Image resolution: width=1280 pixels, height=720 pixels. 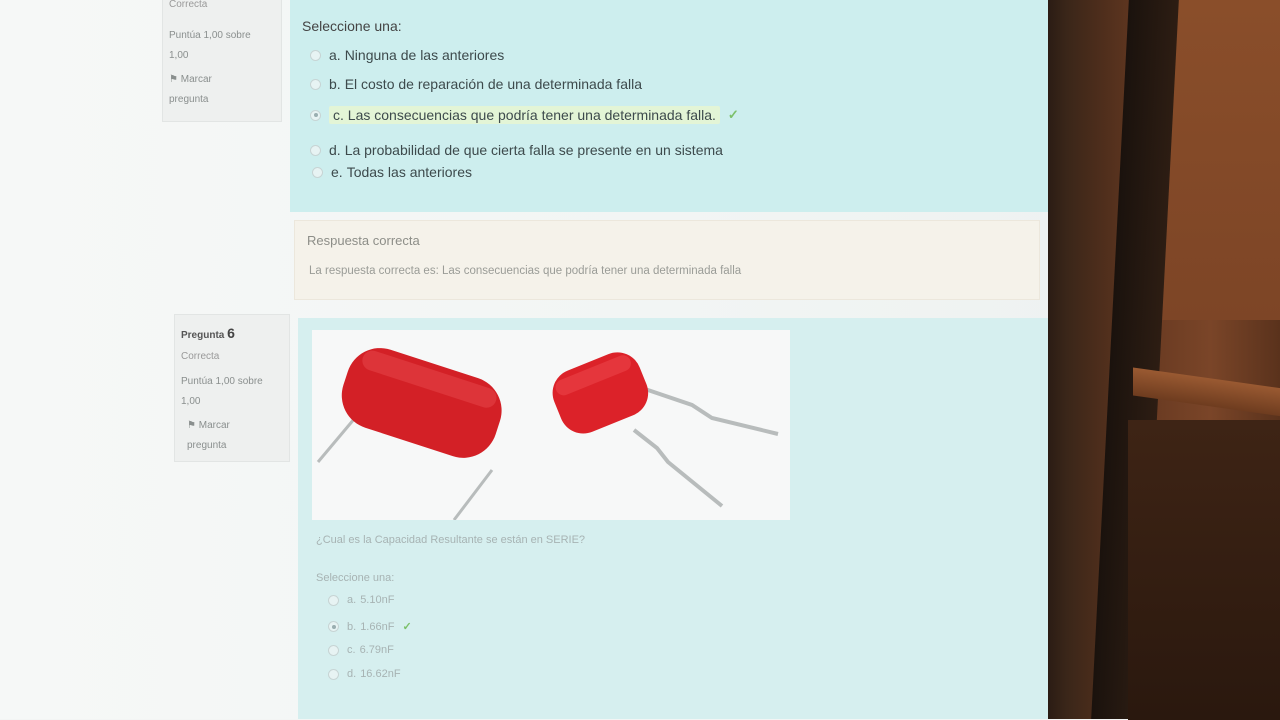 I want to click on capacitors-image, so click(x=551, y=425).